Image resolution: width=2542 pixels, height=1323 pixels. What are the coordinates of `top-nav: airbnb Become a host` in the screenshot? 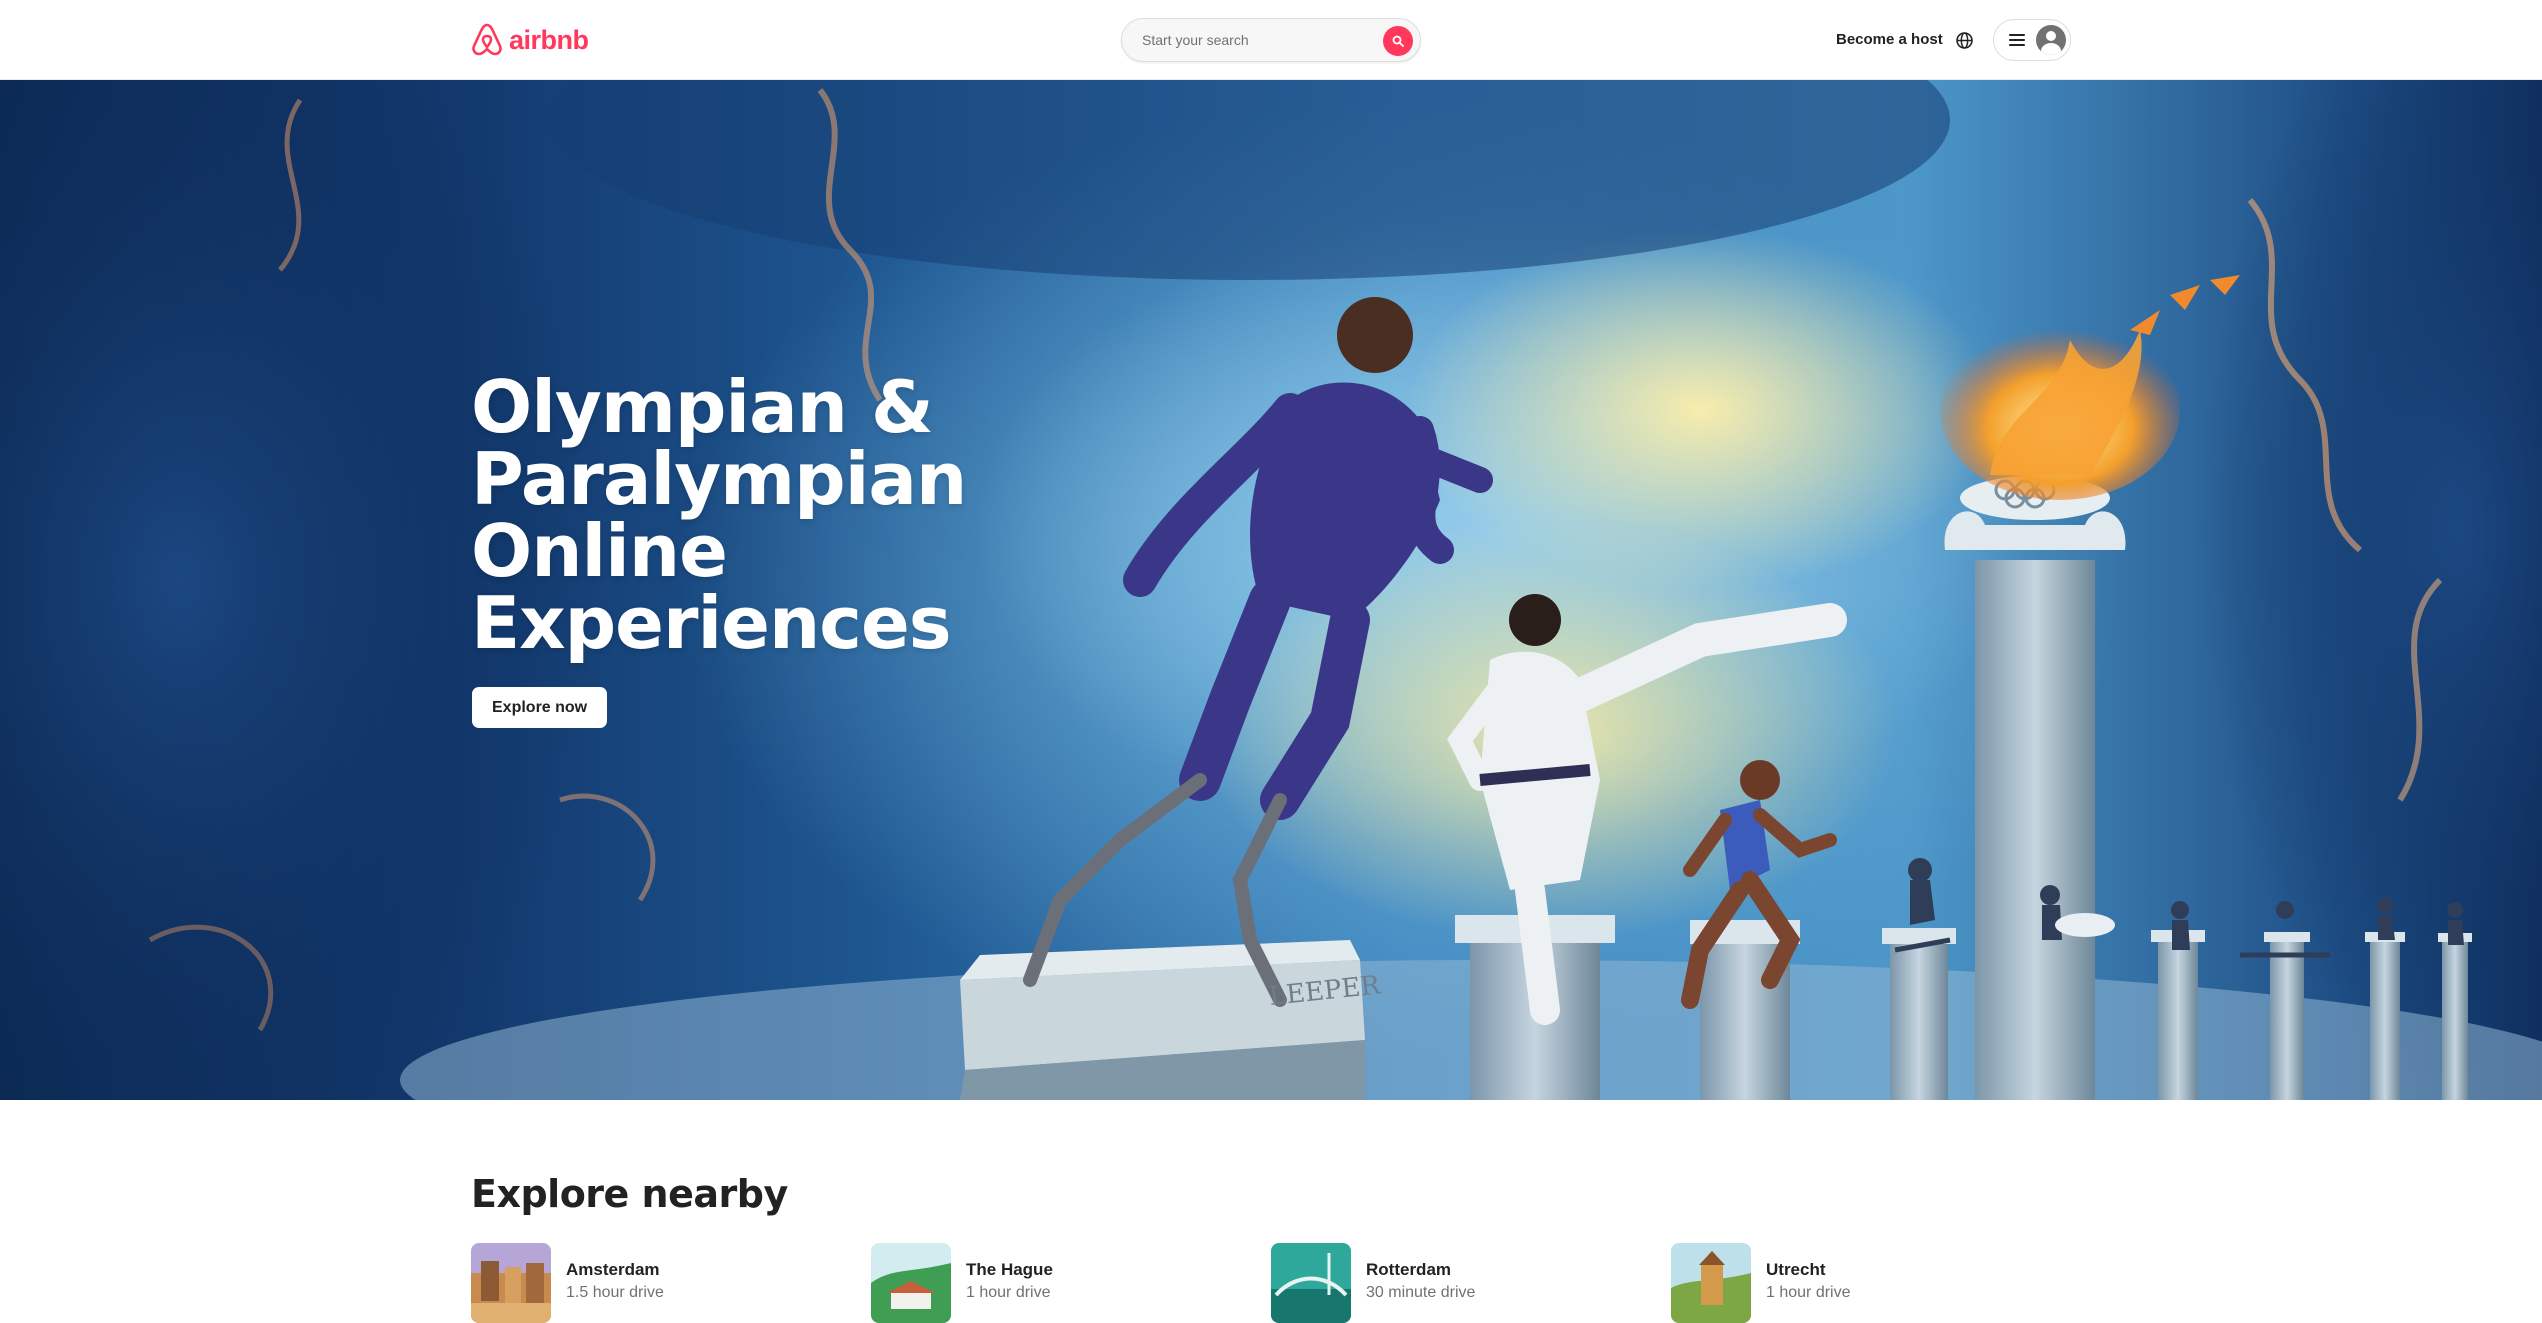 It's located at (1271, 40).